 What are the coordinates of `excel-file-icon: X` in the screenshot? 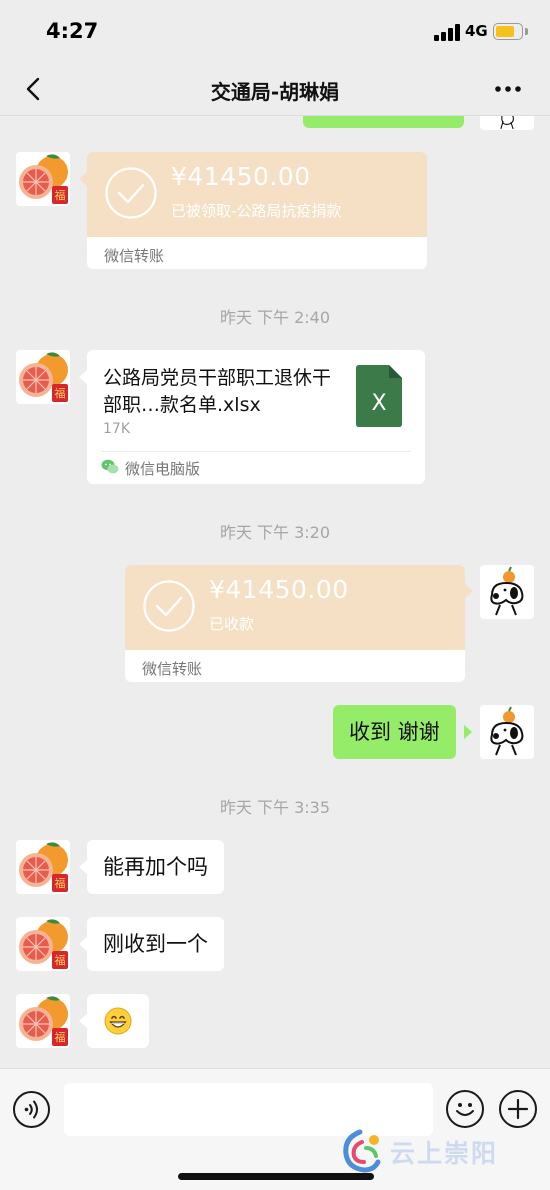 It's located at (379, 396).